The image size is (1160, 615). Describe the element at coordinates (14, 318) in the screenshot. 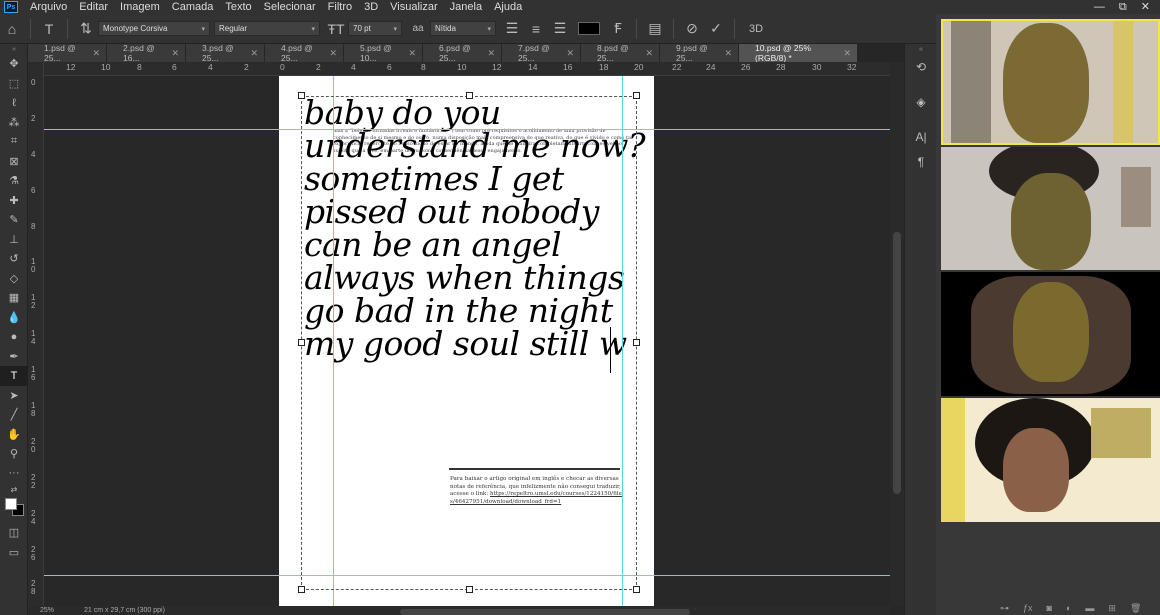

I see `blur-tool-icon: 💧` at that location.